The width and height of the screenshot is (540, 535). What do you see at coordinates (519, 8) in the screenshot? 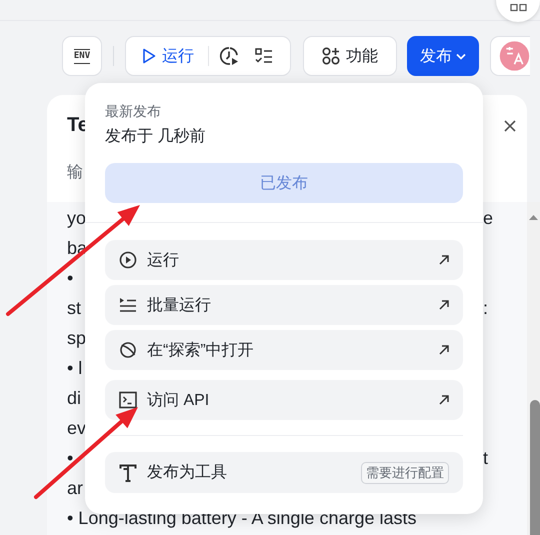
I see `grid-icon` at bounding box center [519, 8].